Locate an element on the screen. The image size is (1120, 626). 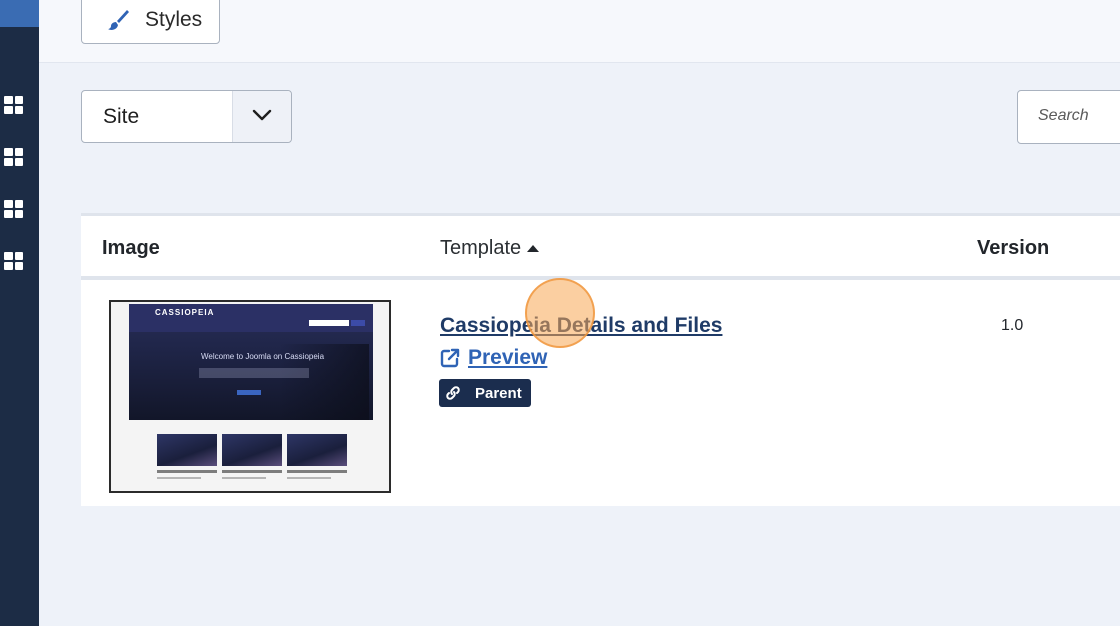
search-field is located at coordinates (1068, 117).